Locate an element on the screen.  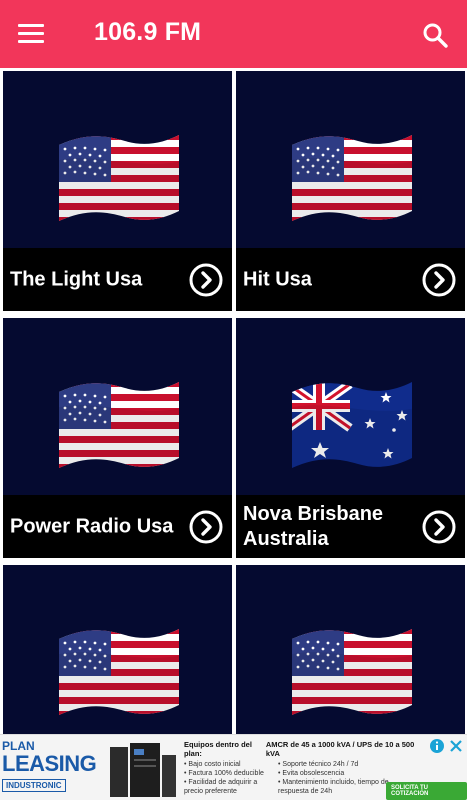
station-caption: Nova Brisbane Australia is located at coordinates (350, 526).